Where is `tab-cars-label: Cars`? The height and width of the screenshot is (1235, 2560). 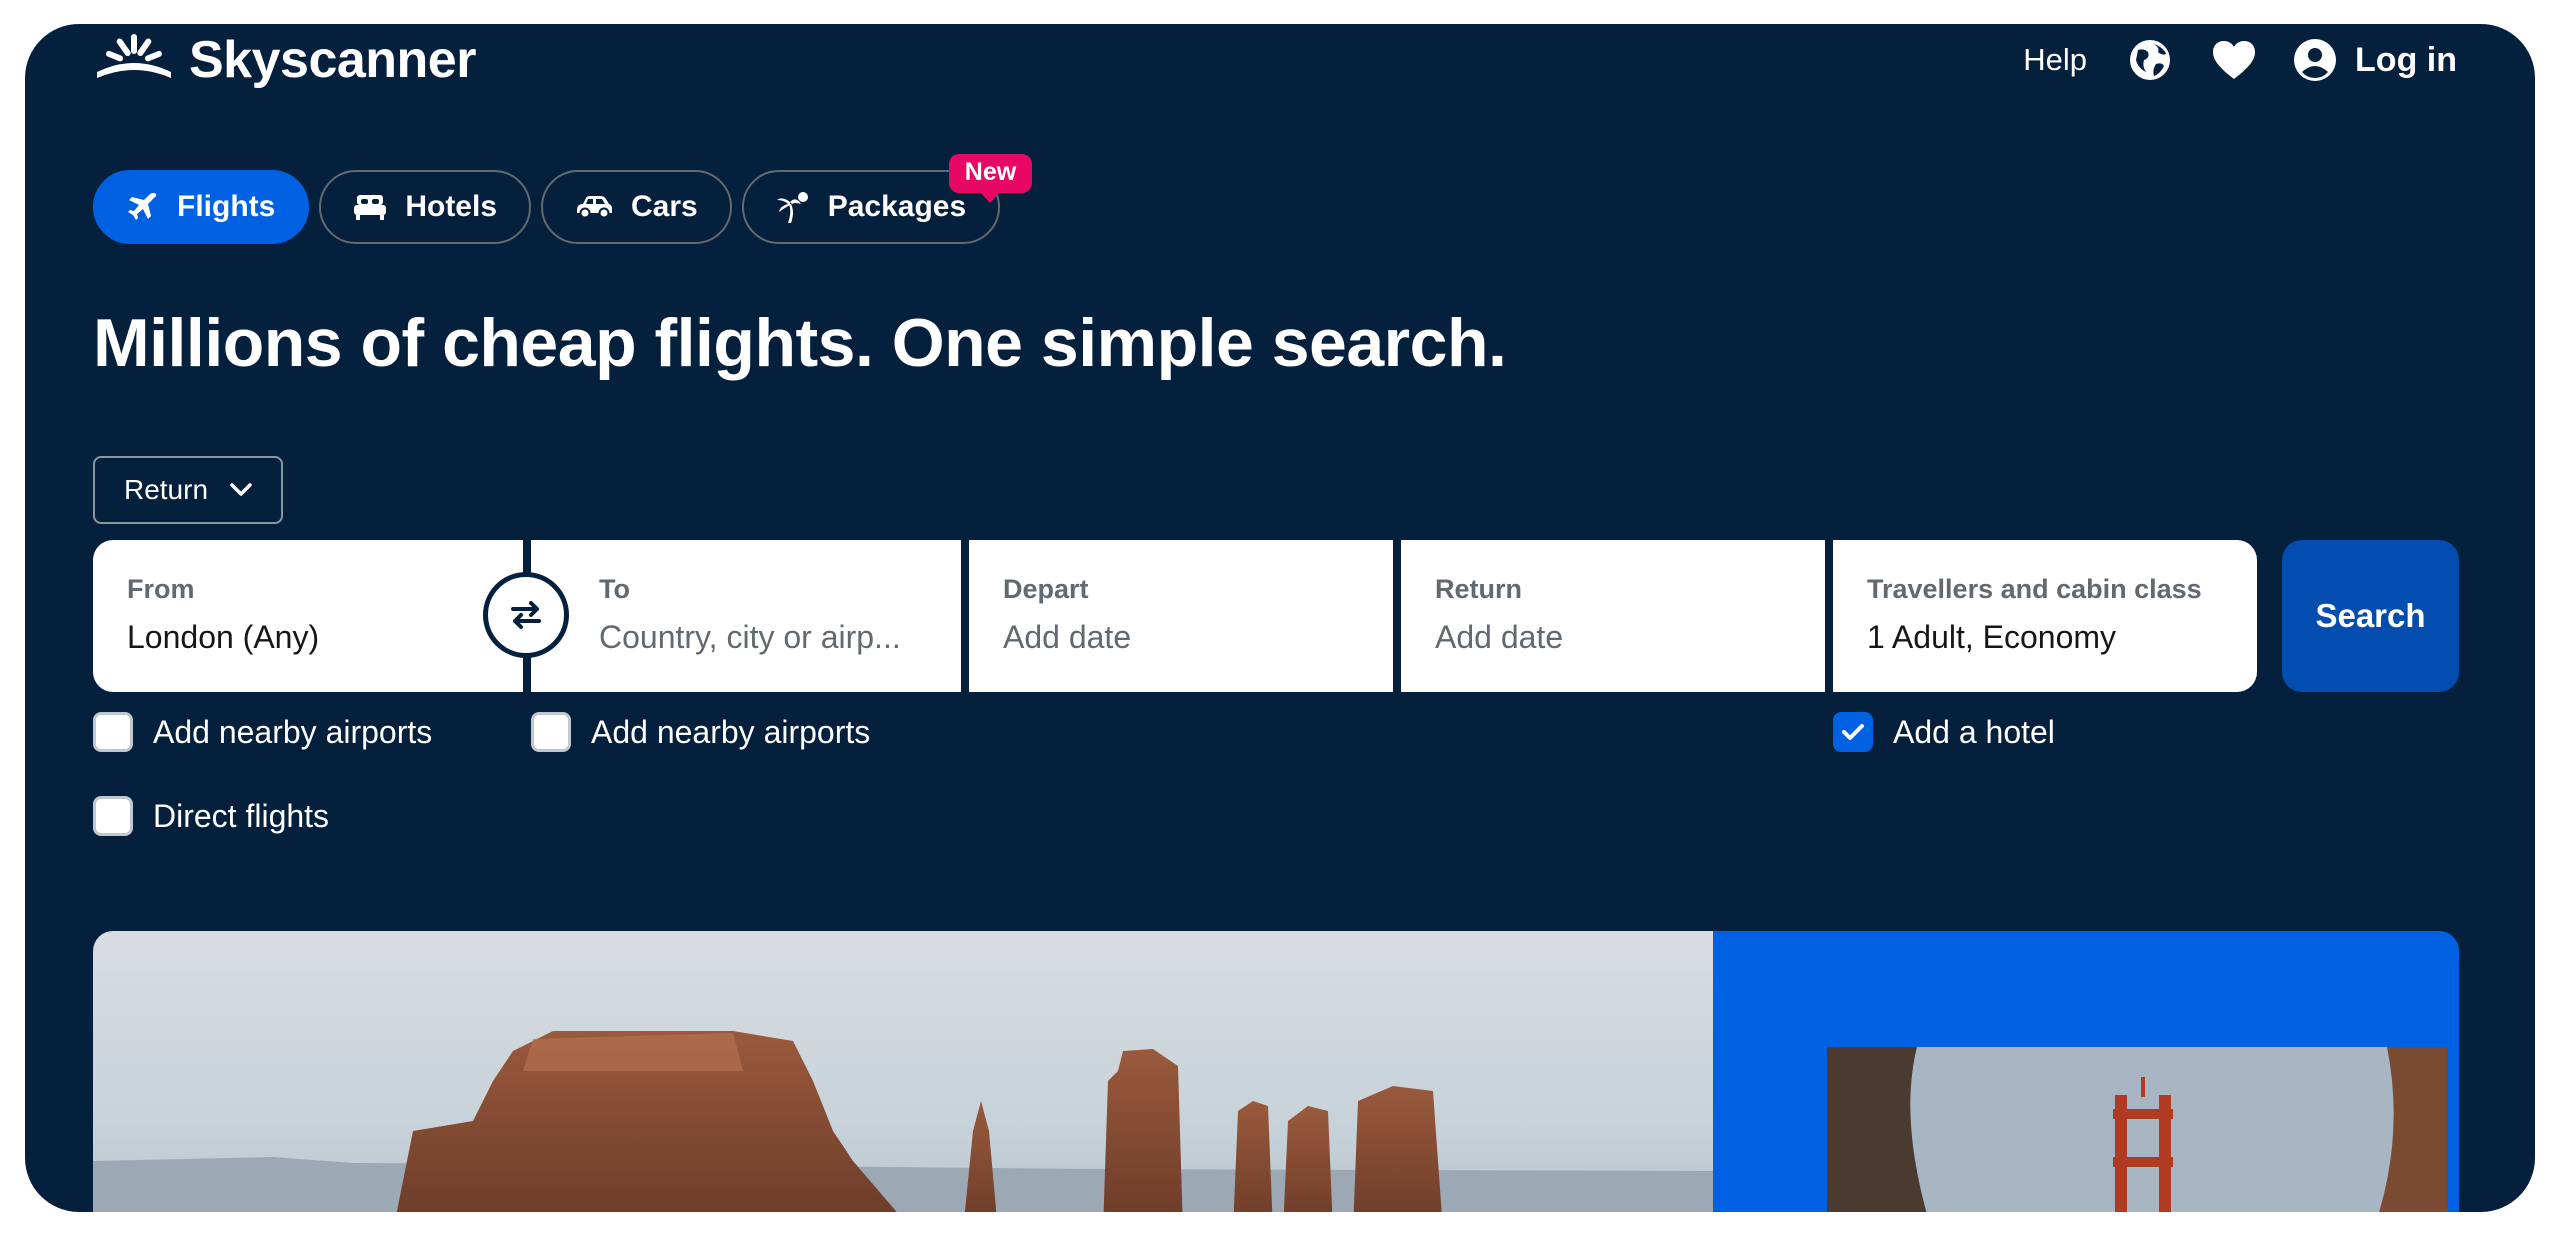 tab-cars-label: Cars is located at coordinates (664, 206).